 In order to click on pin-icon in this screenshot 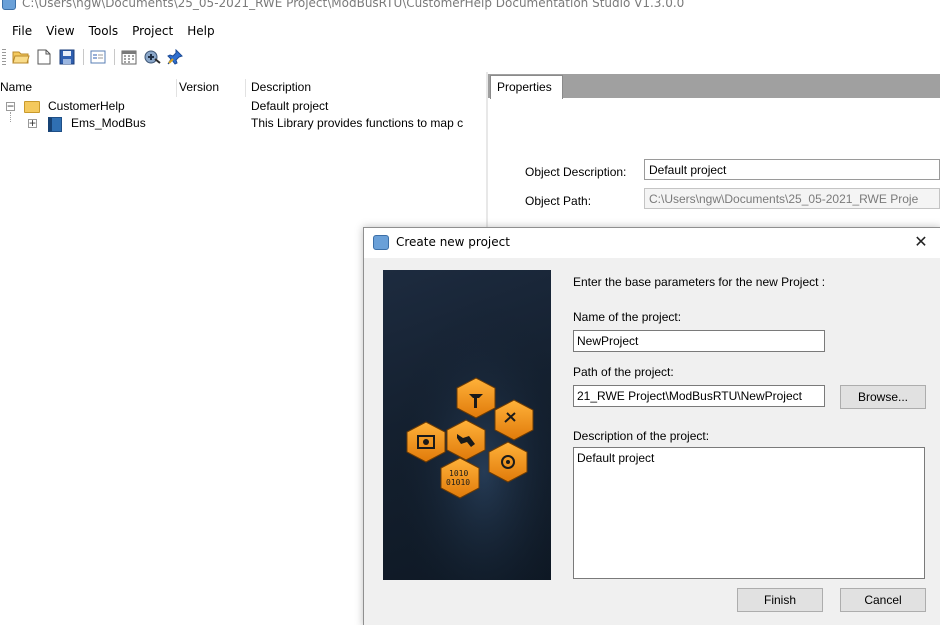, I will do `click(175, 57)`.